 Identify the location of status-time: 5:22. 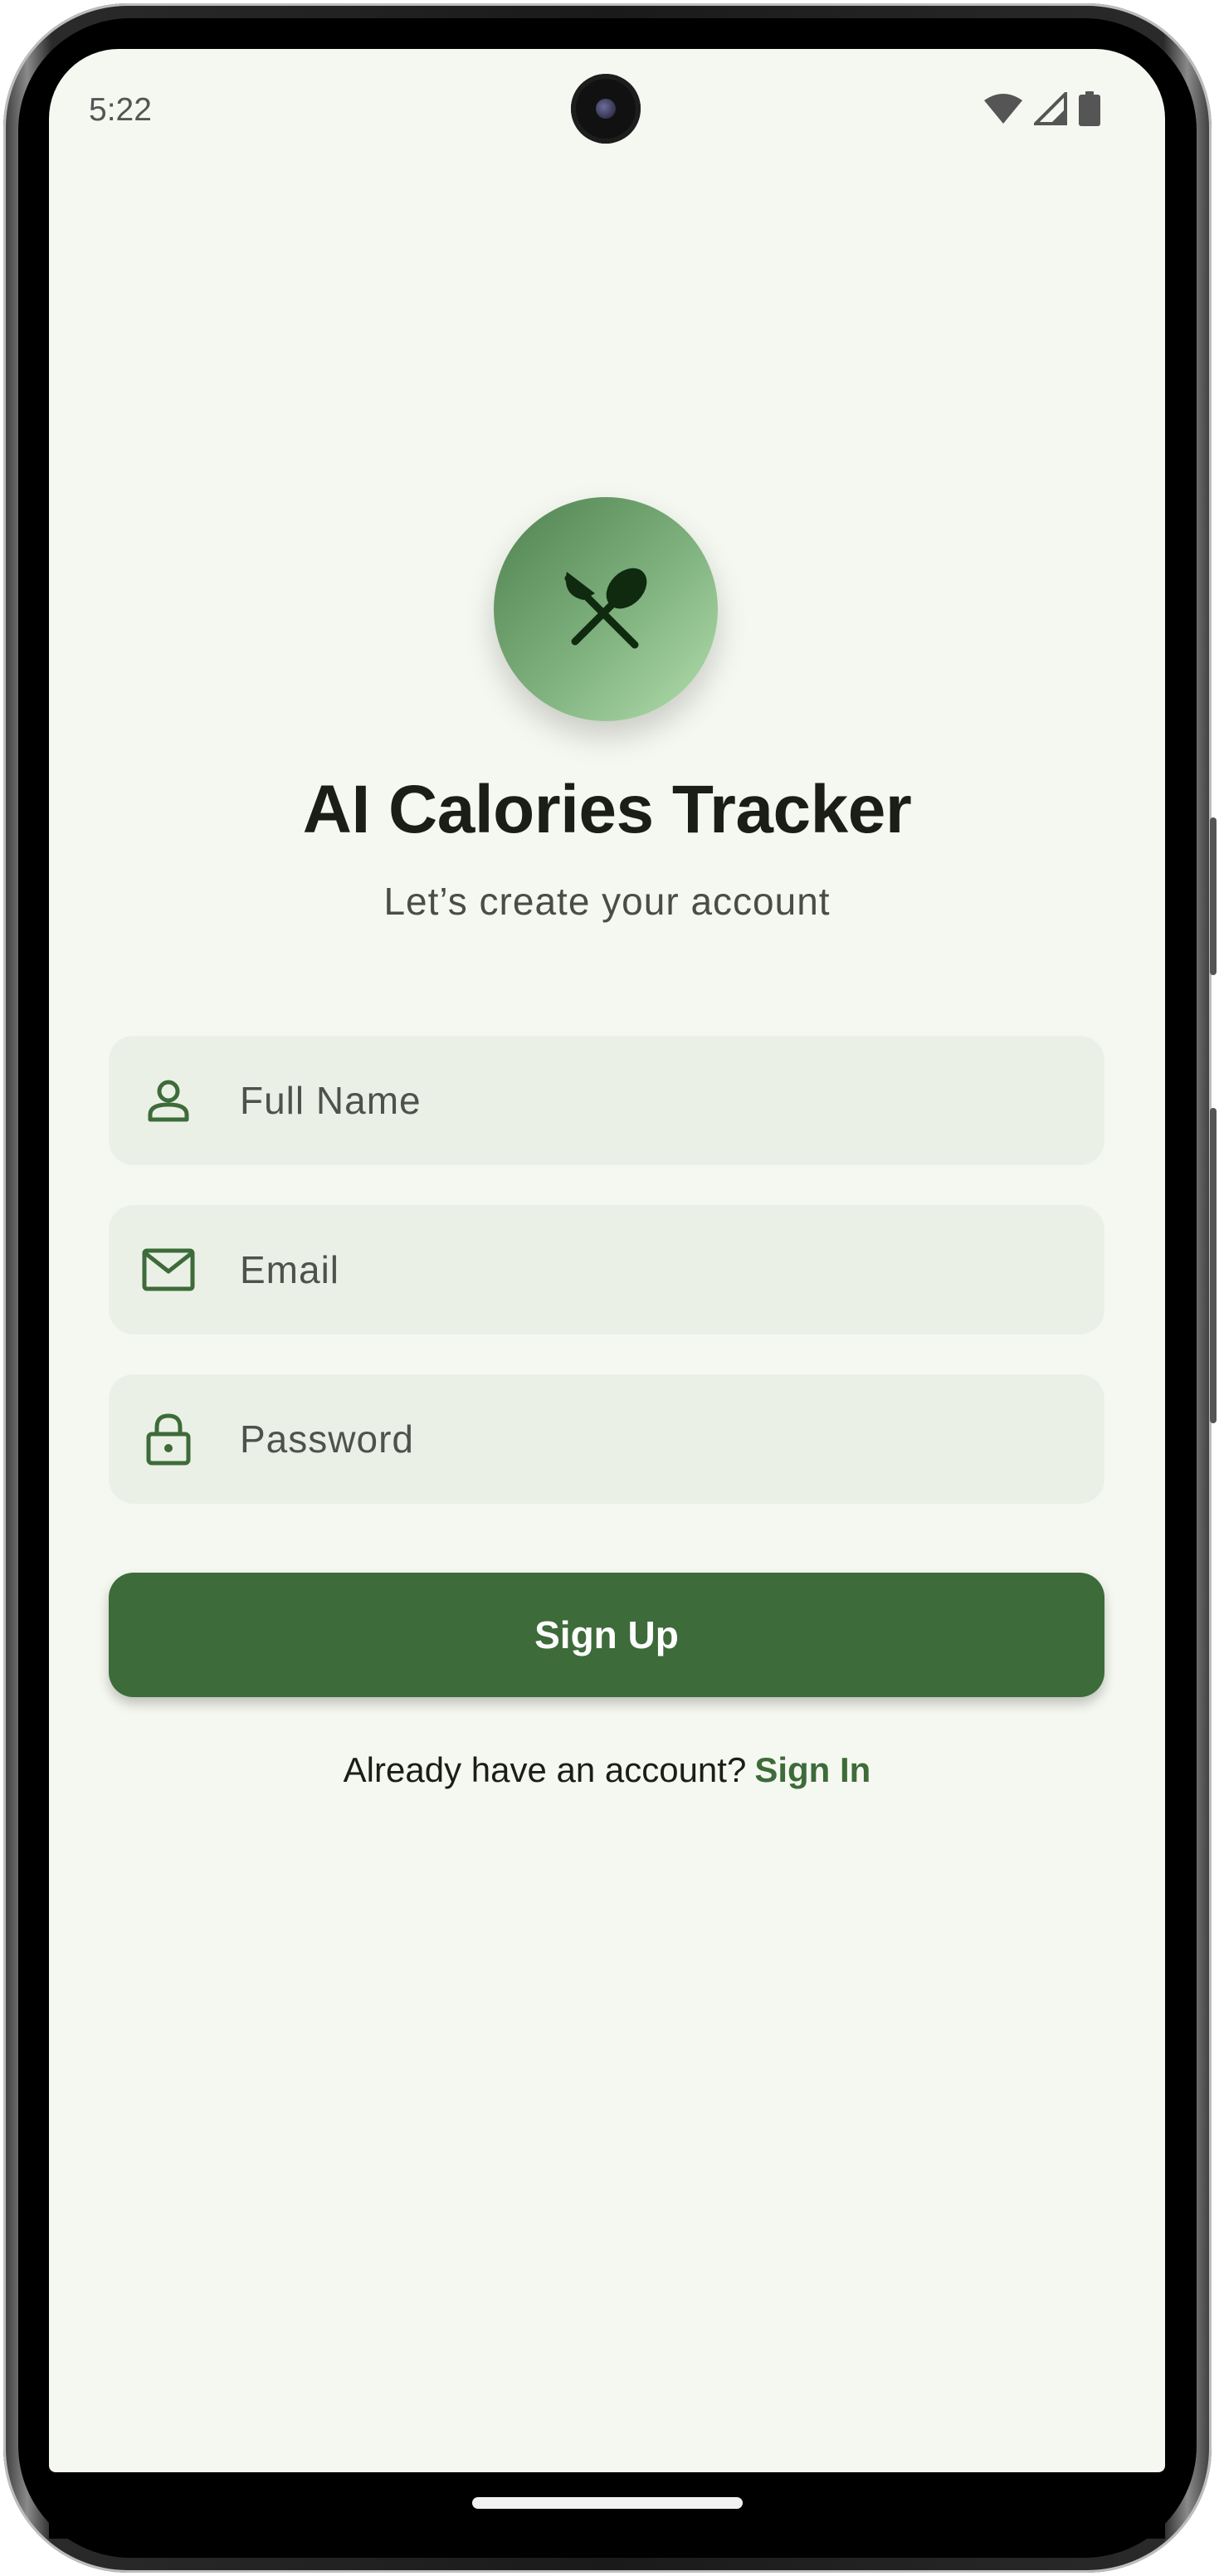
(121, 110).